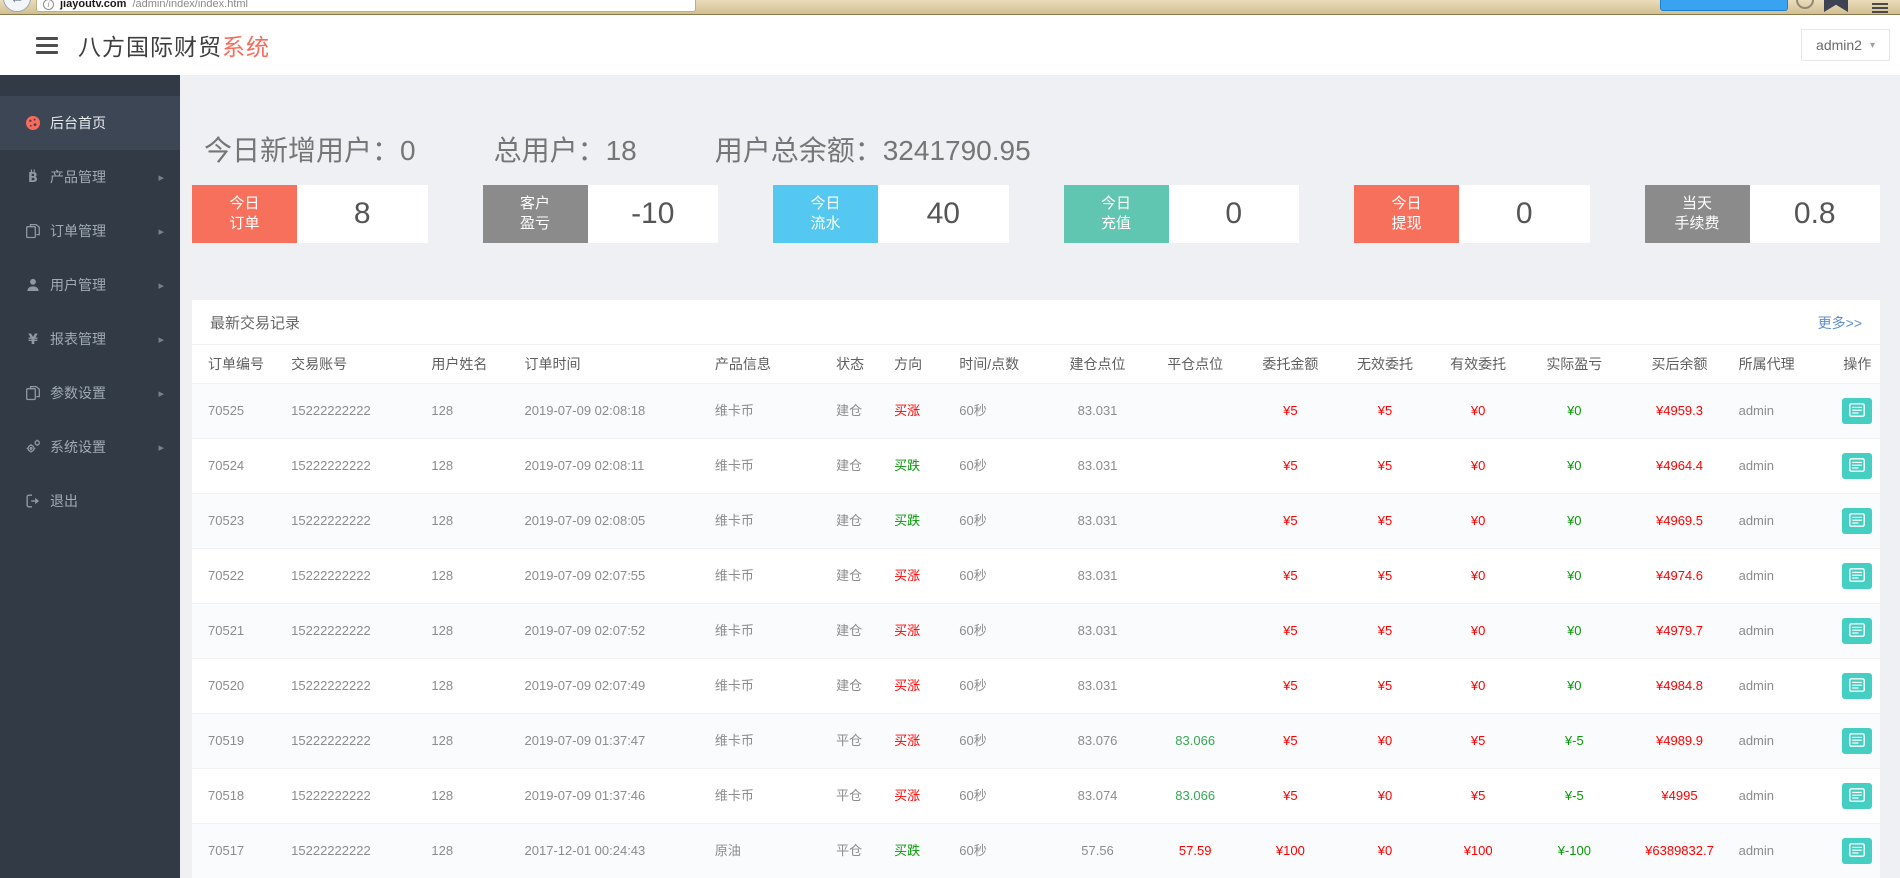 Image resolution: width=1900 pixels, height=878 pixels. I want to click on stat-card-today-flow: 今日 流水 40, so click(891, 214).